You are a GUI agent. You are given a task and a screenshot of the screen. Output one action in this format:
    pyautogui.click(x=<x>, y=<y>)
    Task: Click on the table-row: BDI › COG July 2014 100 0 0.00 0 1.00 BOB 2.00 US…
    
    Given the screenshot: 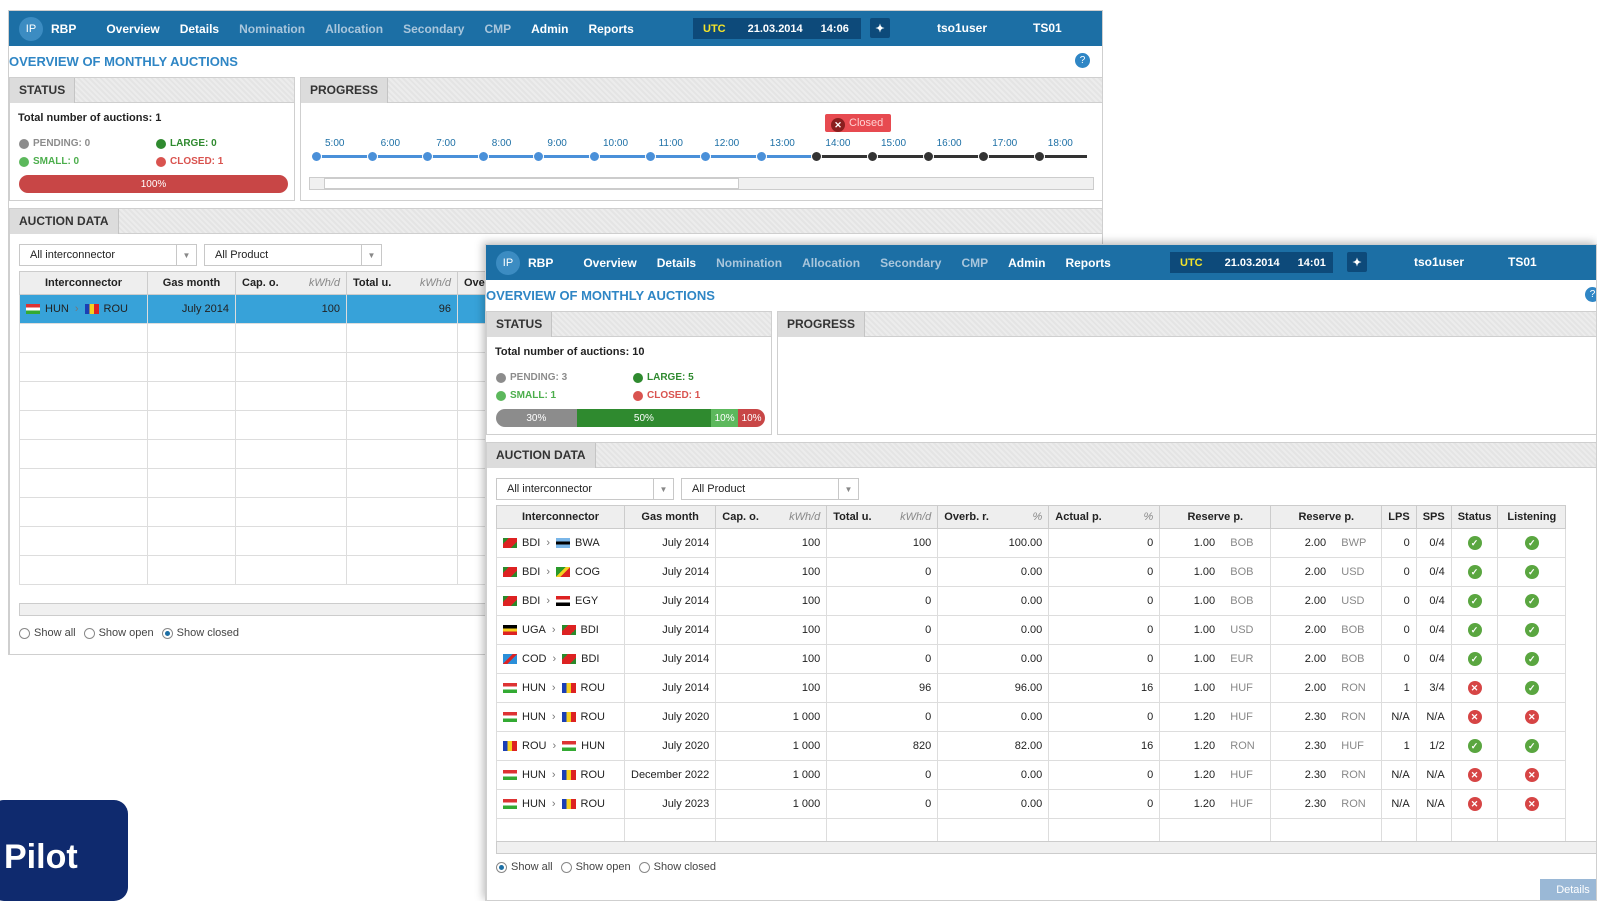 What is the action you would take?
    pyautogui.click(x=1031, y=572)
    